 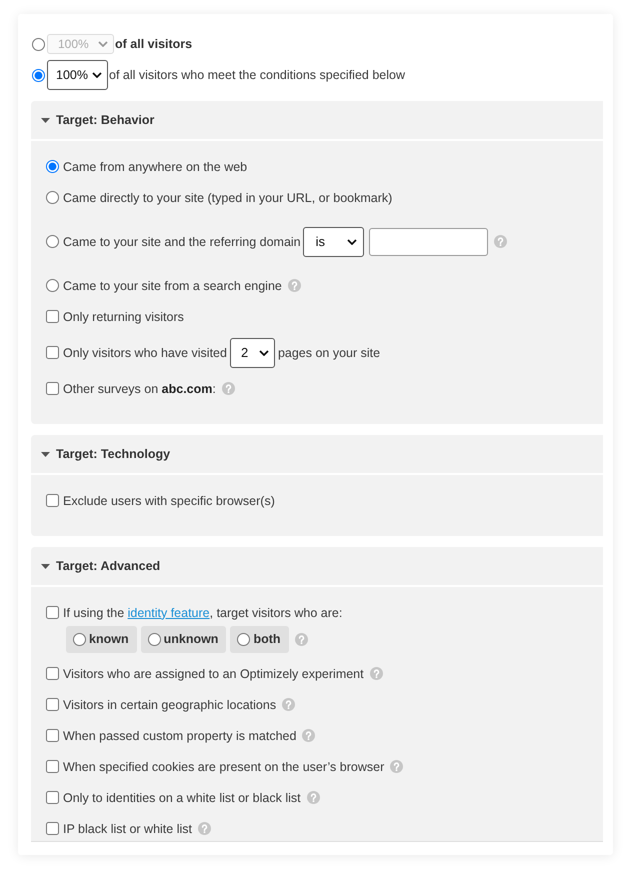 I want to click on option-label: When specified cookies are present on the user’s browser, so click(x=223, y=767).